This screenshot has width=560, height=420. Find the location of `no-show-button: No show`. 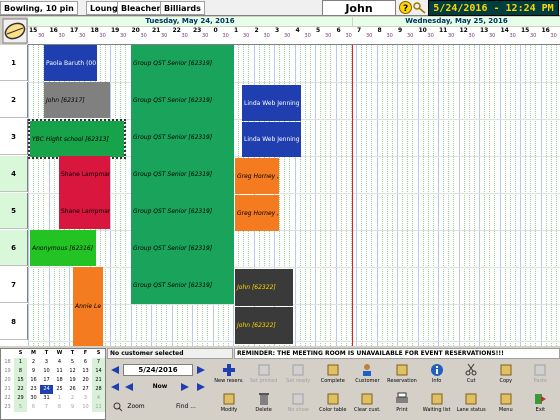

no-show-button: No show is located at coordinates (298, 404).